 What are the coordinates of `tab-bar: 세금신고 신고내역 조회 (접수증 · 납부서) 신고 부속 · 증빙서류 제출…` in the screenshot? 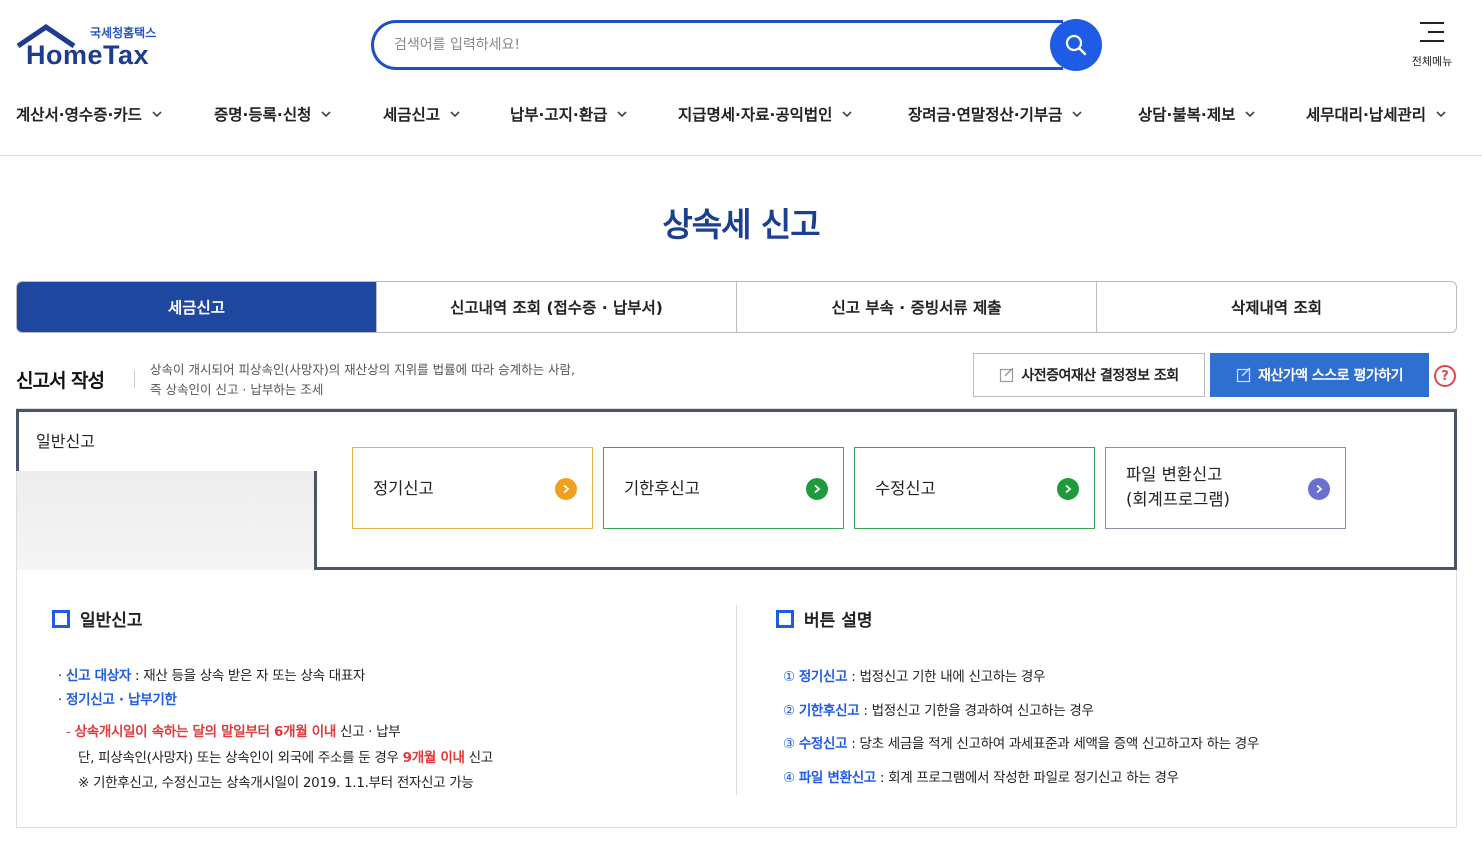 It's located at (736, 307).